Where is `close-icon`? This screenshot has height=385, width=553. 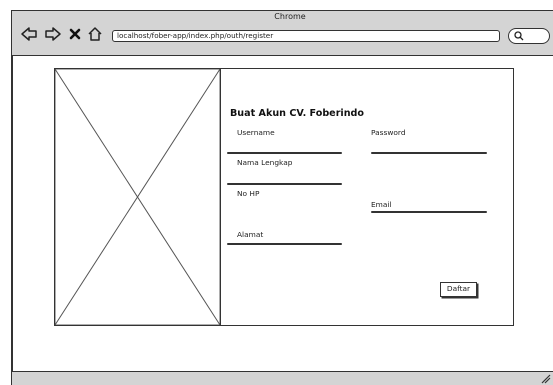
close-icon is located at coordinates (75, 34).